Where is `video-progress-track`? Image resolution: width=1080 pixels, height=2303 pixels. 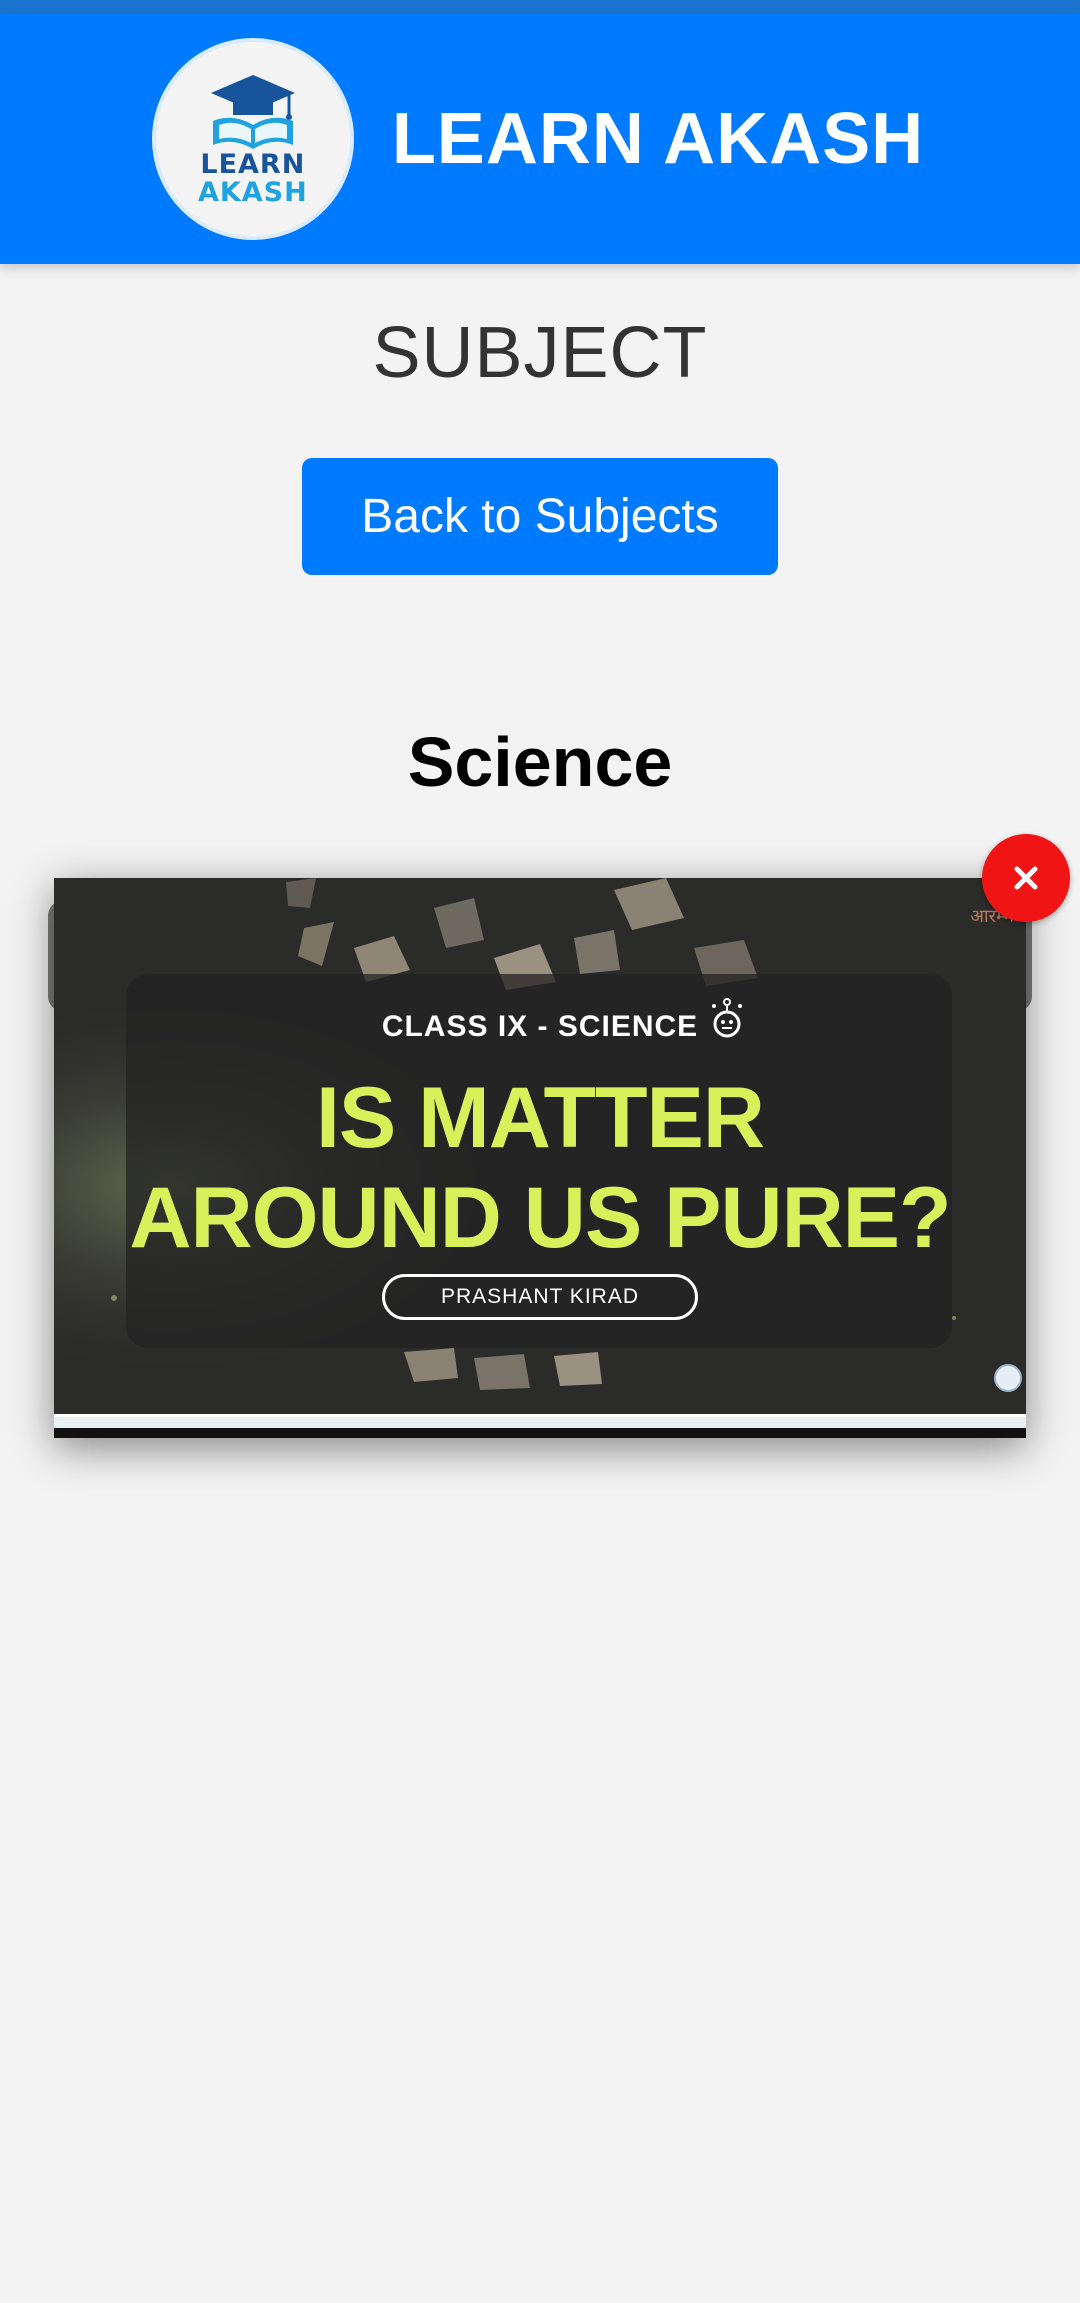
video-progress-track is located at coordinates (540, 1433).